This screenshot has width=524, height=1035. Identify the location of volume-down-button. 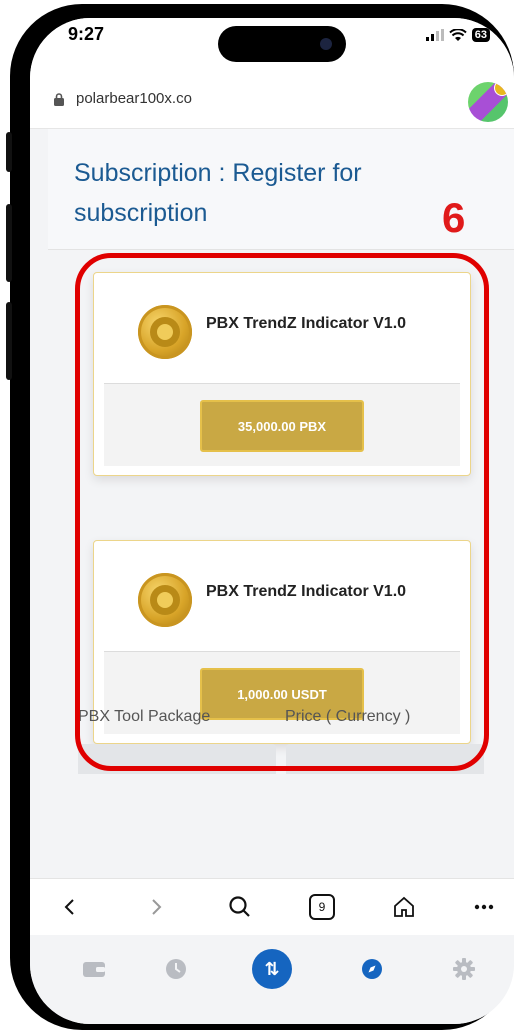
(9, 341).